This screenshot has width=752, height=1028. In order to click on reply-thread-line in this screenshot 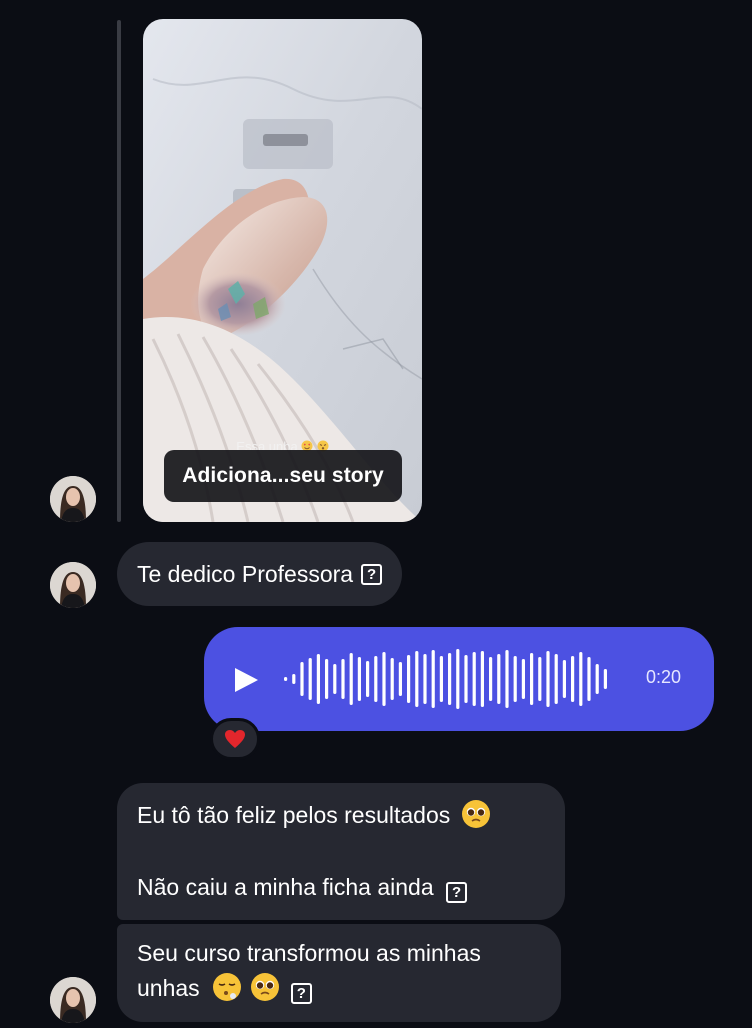, I will do `click(119, 271)`.